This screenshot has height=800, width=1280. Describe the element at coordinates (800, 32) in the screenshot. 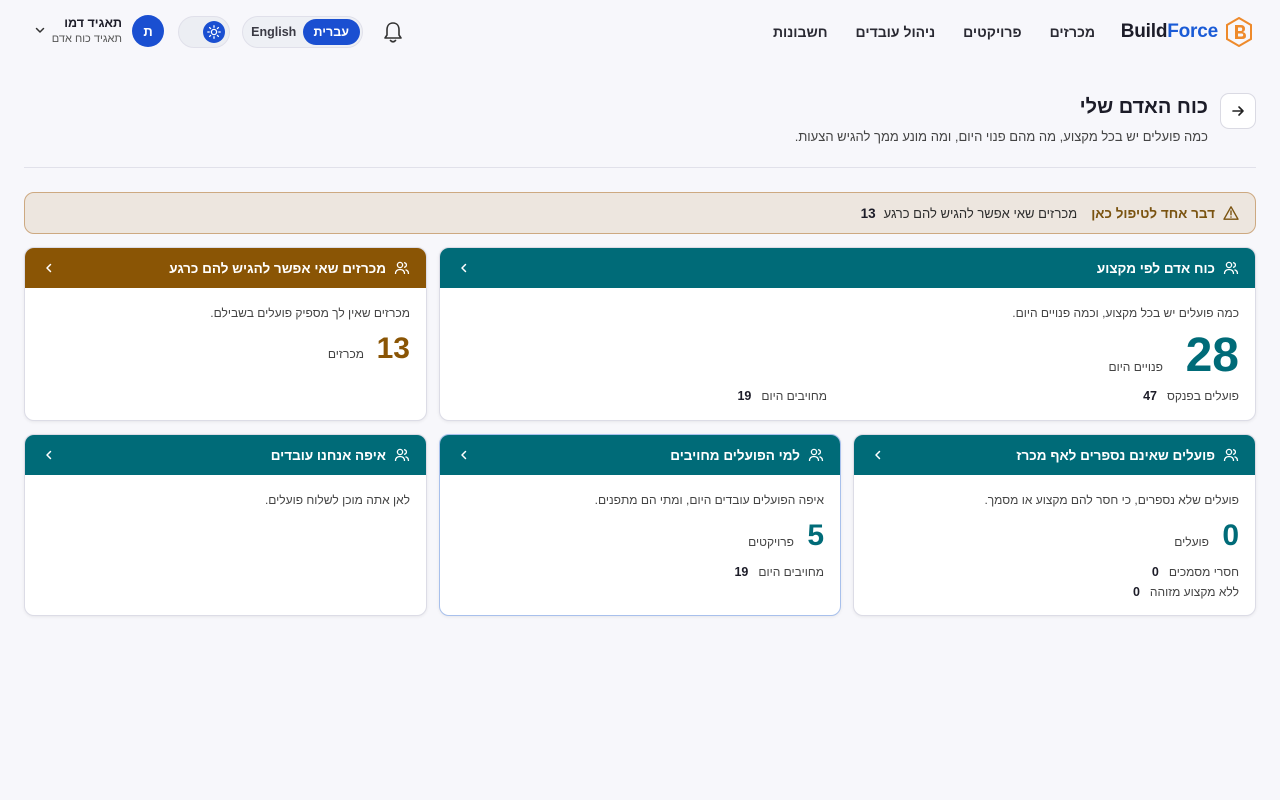

I see `nav-item-accounts: חשבונות` at that location.